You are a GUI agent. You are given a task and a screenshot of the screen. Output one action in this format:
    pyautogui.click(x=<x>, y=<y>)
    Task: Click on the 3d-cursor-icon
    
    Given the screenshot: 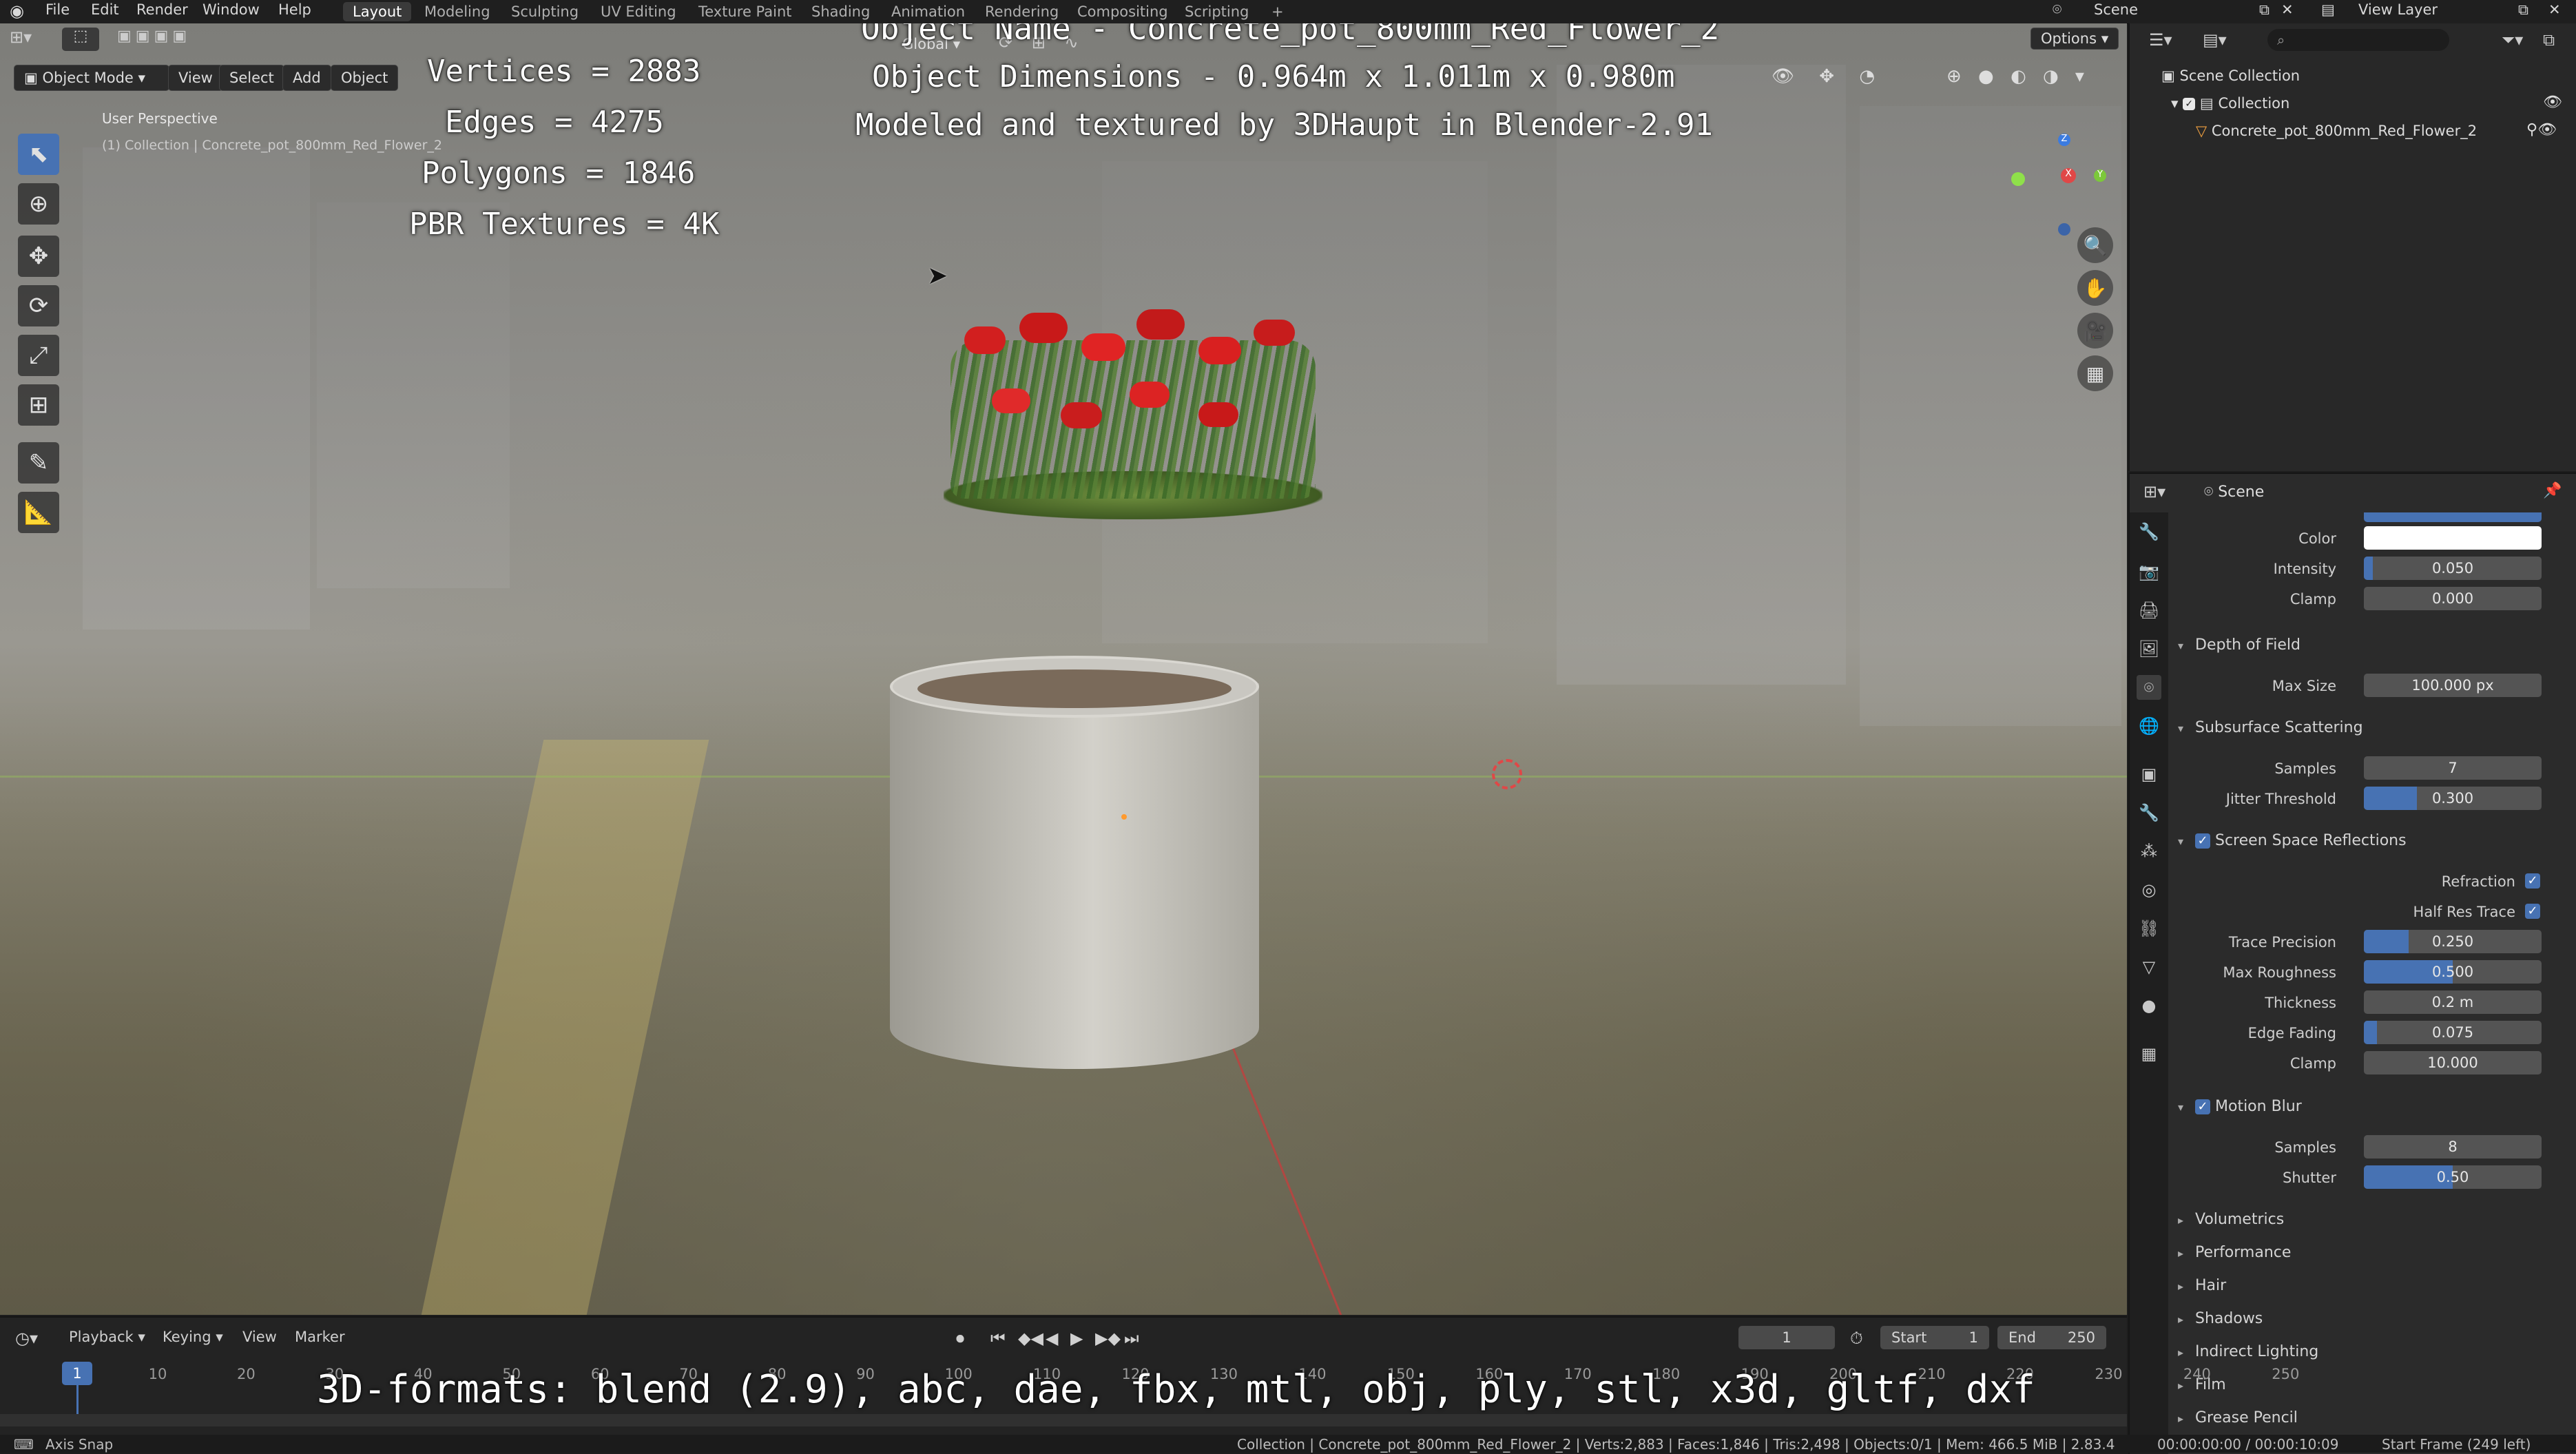 What is the action you would take?
    pyautogui.click(x=1507, y=774)
    